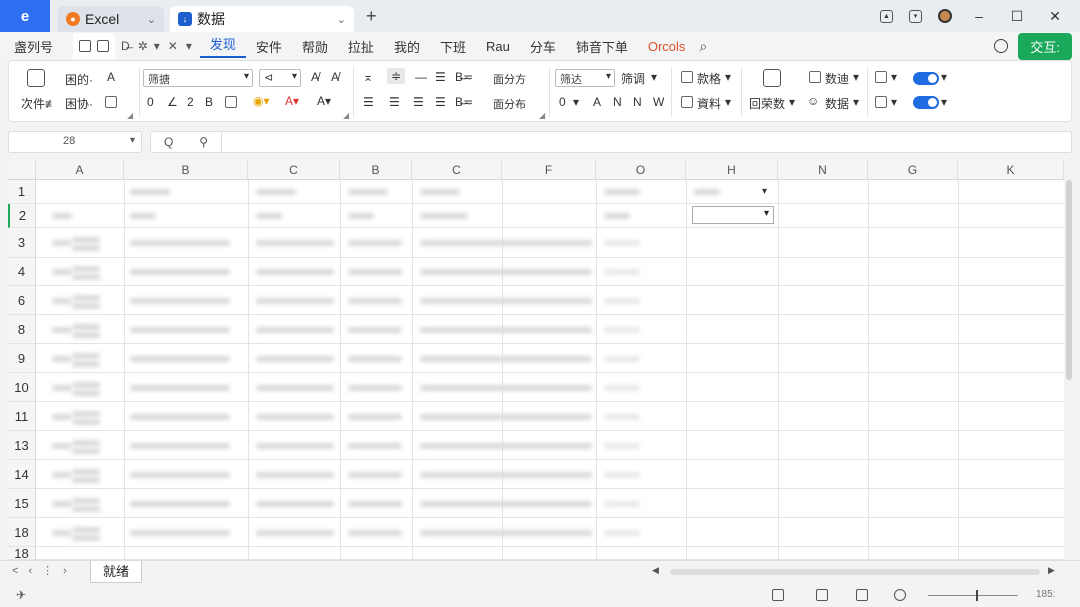 The width and height of the screenshot is (1080, 607). I want to click on menu-item-car: 分车, so click(543, 46).